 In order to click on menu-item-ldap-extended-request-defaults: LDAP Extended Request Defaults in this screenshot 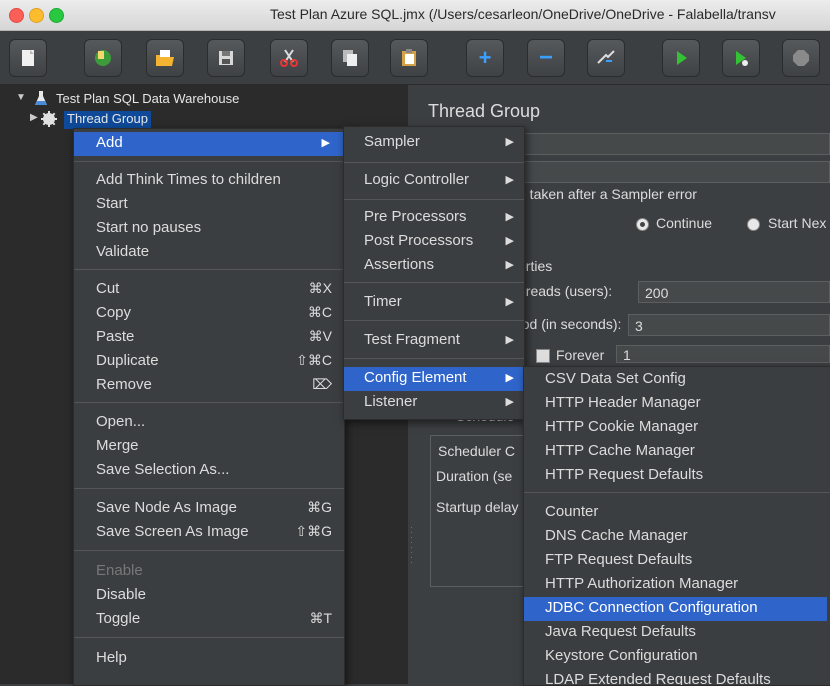, I will do `click(677, 677)`.